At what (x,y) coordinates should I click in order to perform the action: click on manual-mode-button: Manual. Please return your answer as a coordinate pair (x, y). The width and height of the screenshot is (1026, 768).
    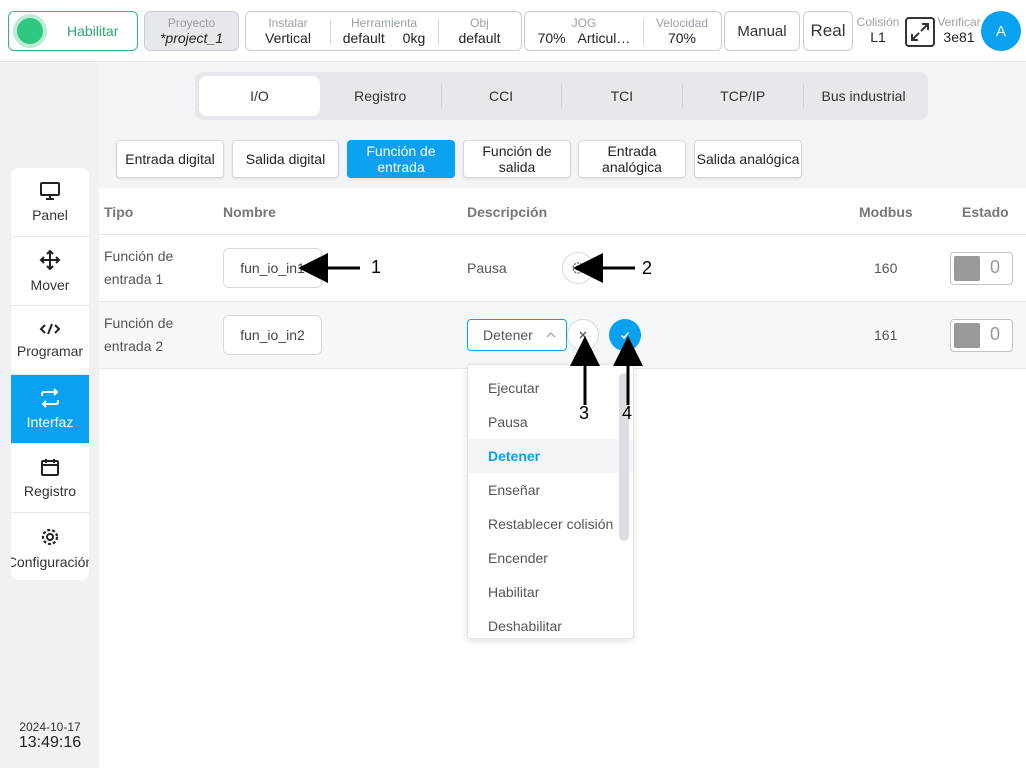
    Looking at the image, I should click on (762, 31).